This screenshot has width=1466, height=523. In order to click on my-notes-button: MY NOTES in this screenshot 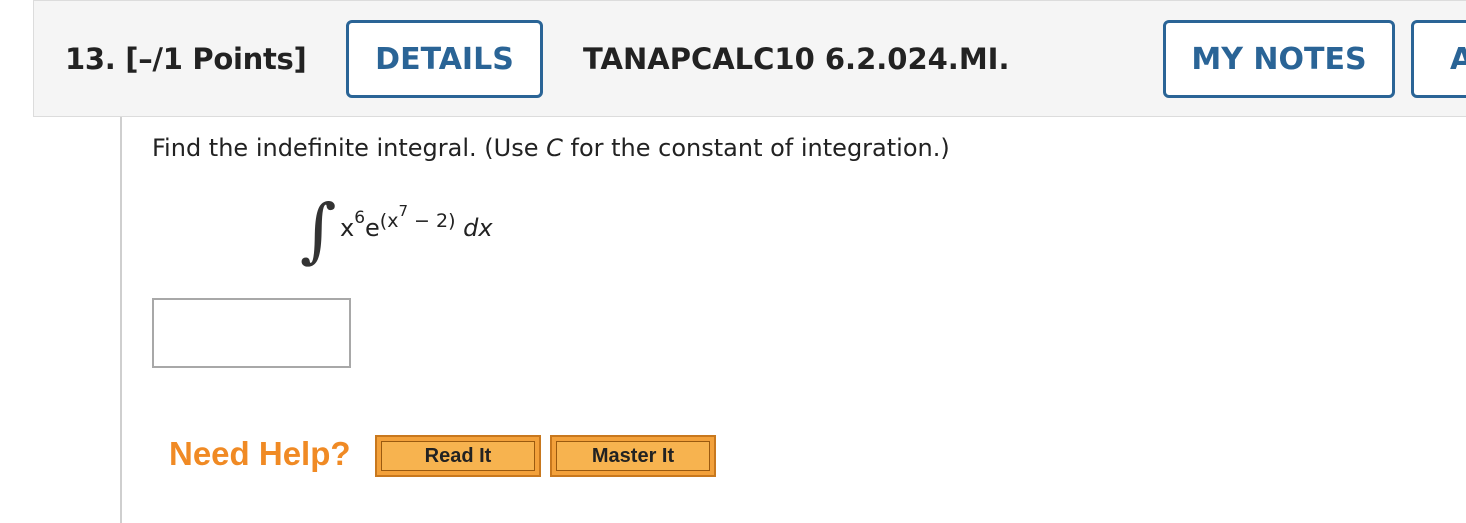, I will do `click(1279, 59)`.